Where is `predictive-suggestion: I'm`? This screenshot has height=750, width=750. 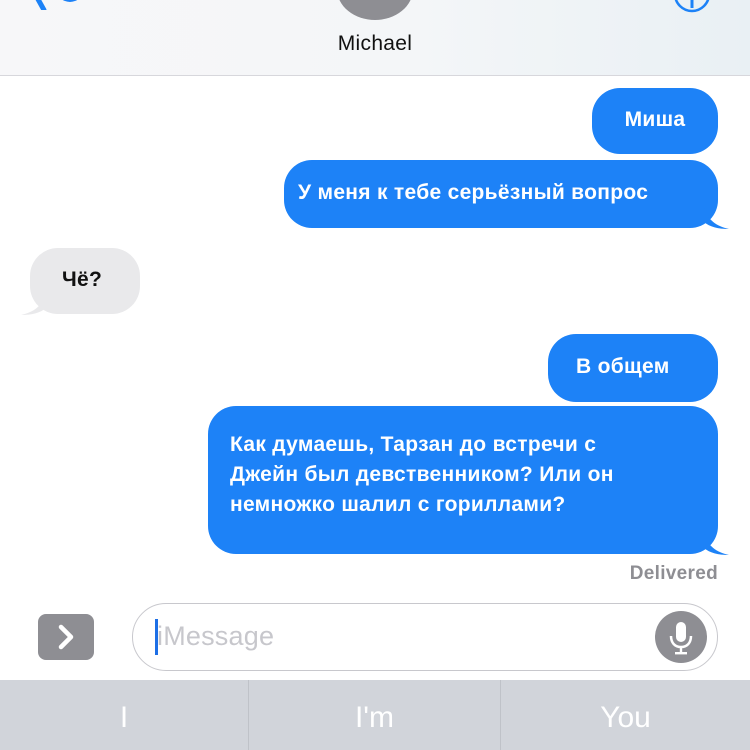 predictive-suggestion: I'm is located at coordinates (374, 715).